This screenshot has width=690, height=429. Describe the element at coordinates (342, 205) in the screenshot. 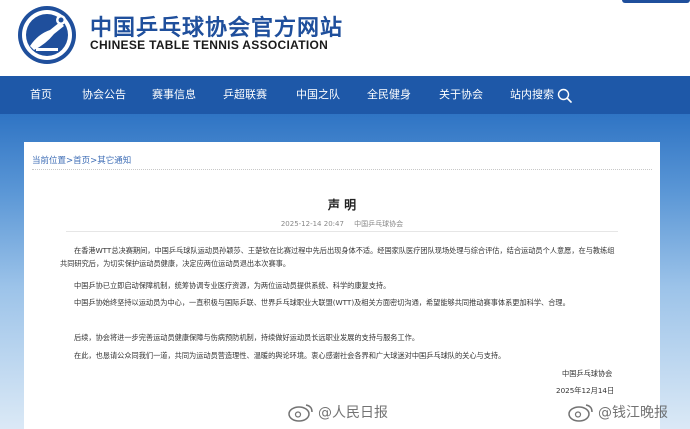

I see `article-title: 声 明` at that location.